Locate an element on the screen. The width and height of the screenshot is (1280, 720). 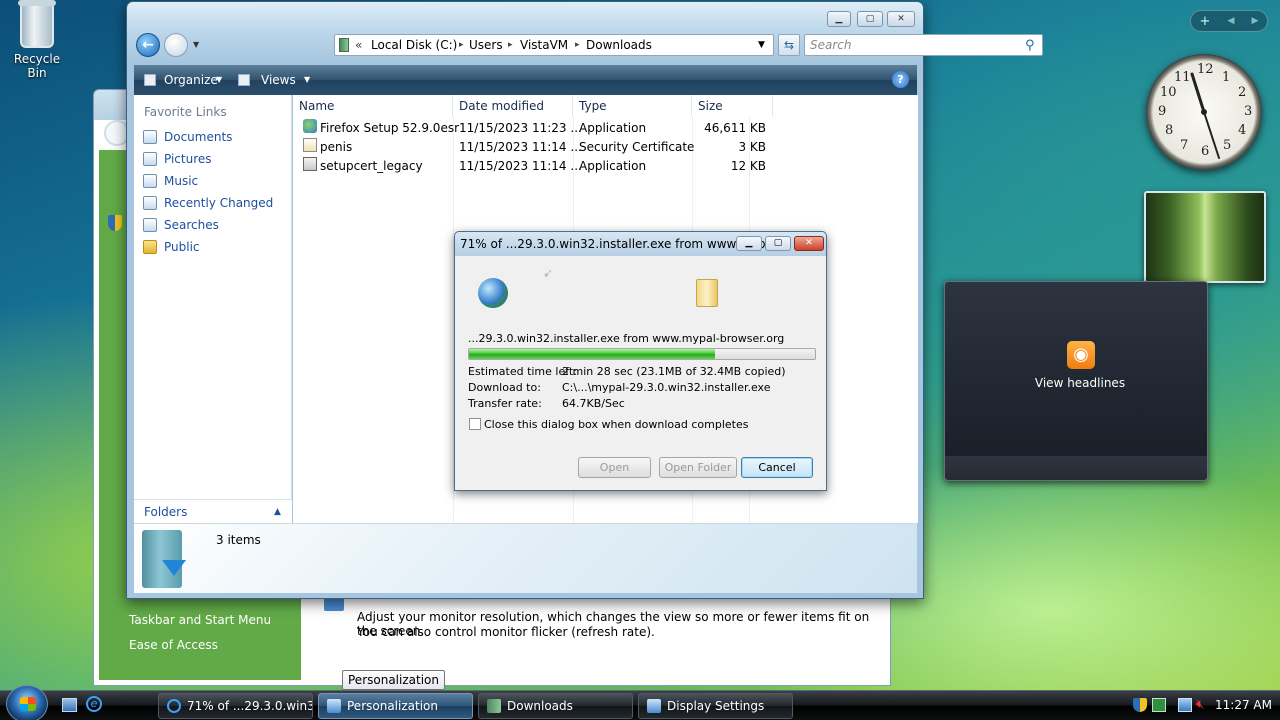
transfer-rate-value: 64.7KB/Sec is located at coordinates (593, 403).